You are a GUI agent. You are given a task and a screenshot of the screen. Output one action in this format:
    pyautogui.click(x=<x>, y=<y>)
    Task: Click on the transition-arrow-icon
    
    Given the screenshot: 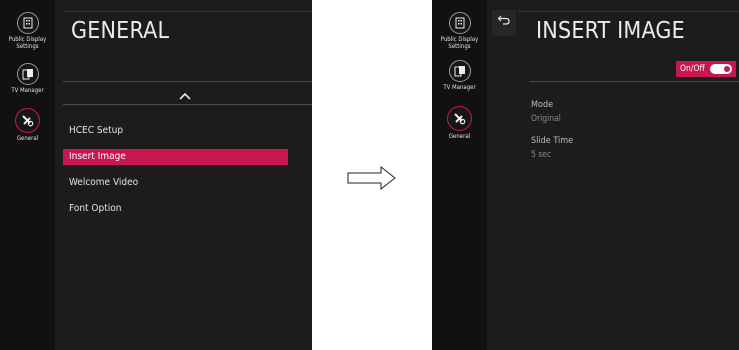 What is the action you would take?
    pyautogui.click(x=372, y=178)
    